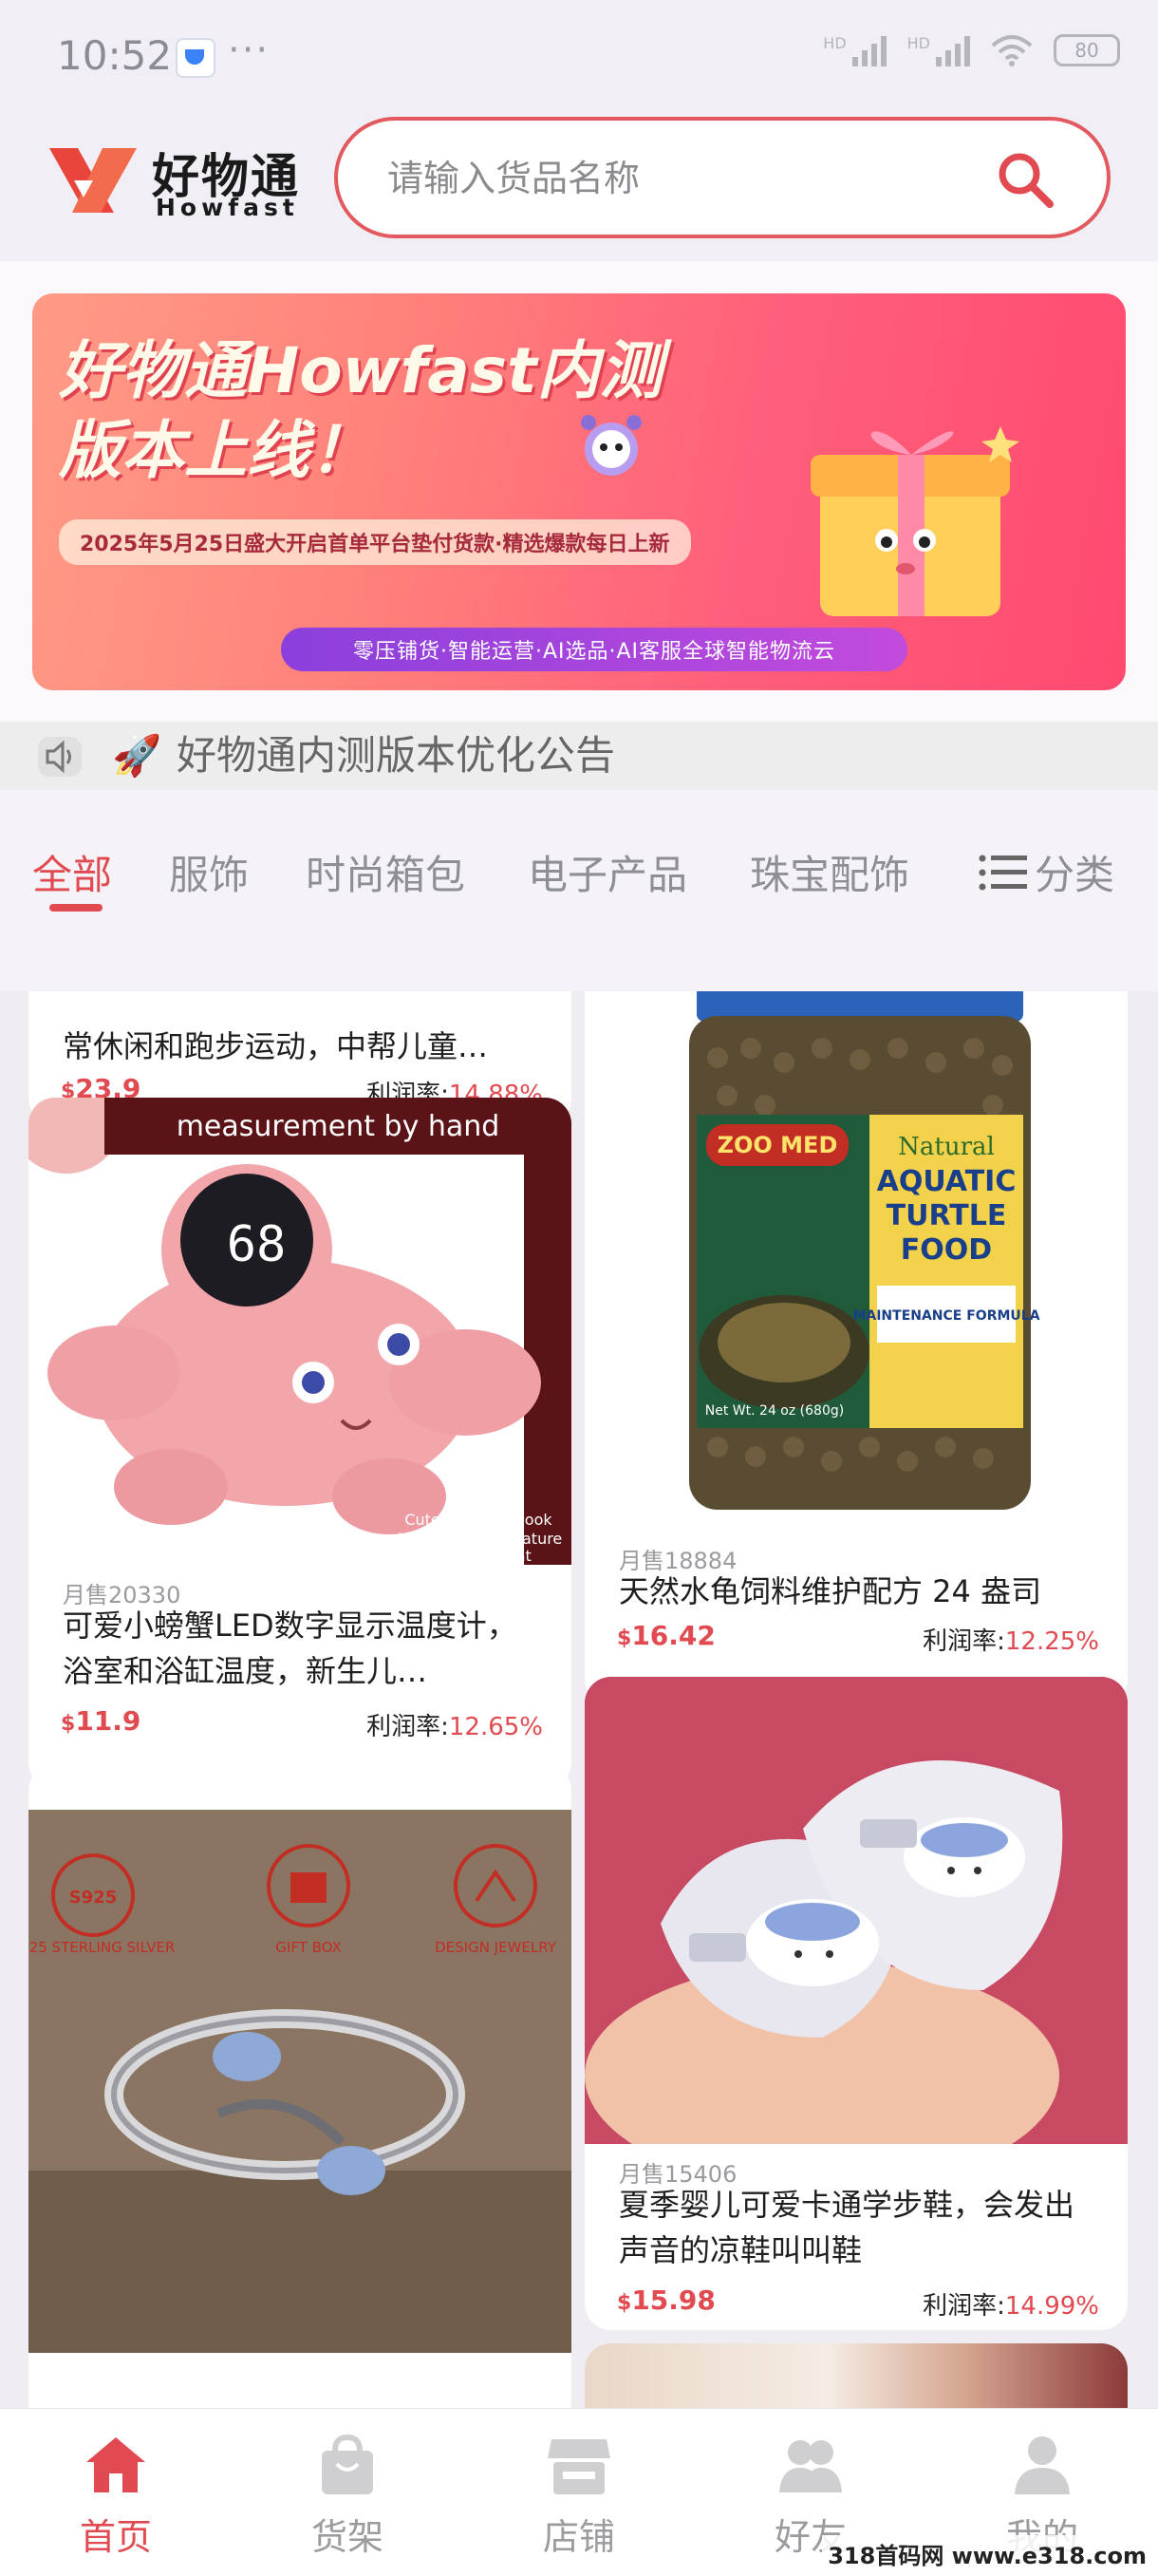  What do you see at coordinates (257, 1244) in the screenshot?
I see `thermometer-display: 68` at bounding box center [257, 1244].